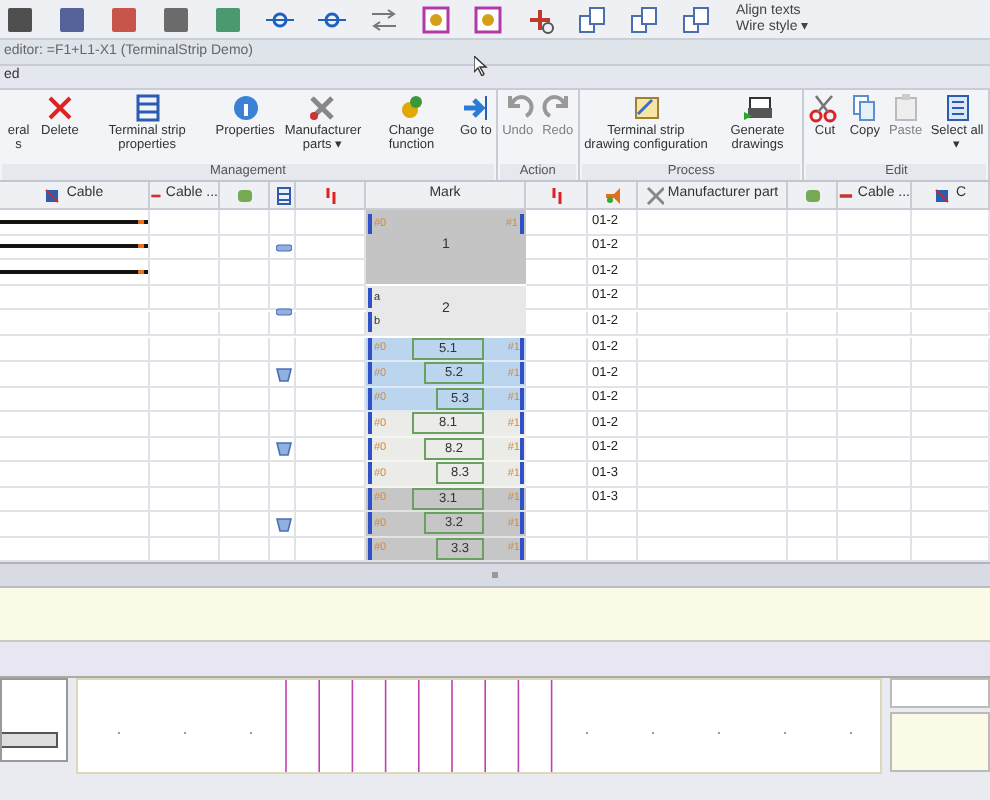 The height and width of the screenshot is (800, 990). Describe the element at coordinates (940, 742) in the screenshot. I see `side-panel` at that location.